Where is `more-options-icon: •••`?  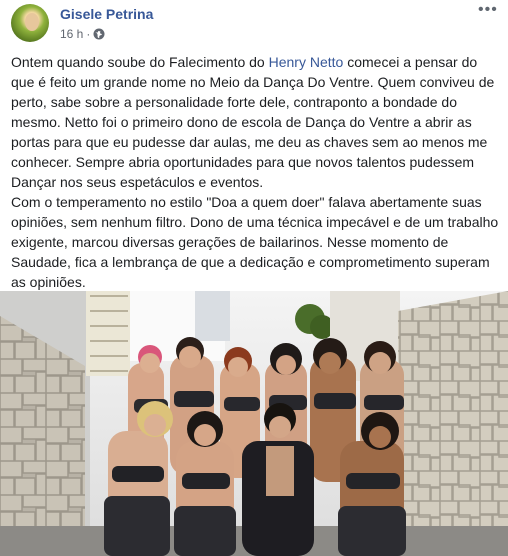 more-options-icon: ••• is located at coordinates (489, 11).